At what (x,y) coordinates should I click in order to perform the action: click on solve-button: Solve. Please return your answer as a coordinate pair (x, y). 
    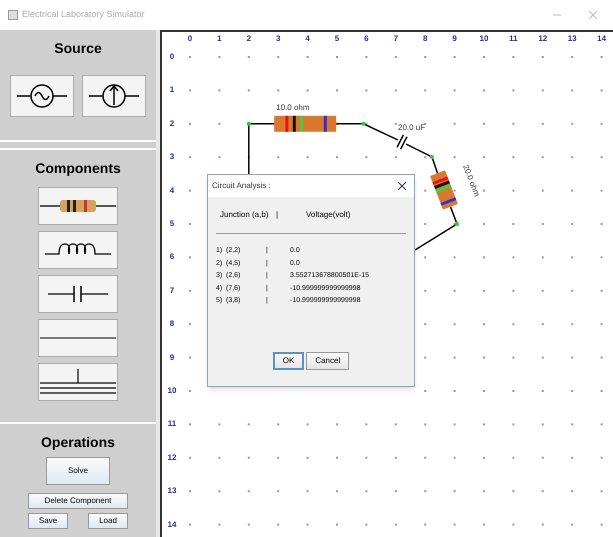
    Looking at the image, I should click on (78, 471).